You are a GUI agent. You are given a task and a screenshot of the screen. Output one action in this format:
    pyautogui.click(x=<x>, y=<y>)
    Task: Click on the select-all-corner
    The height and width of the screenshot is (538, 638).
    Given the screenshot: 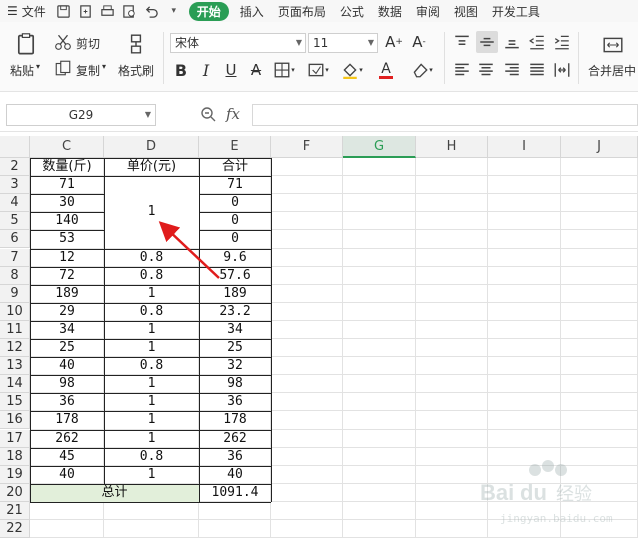 What is the action you would take?
    pyautogui.click(x=15, y=147)
    